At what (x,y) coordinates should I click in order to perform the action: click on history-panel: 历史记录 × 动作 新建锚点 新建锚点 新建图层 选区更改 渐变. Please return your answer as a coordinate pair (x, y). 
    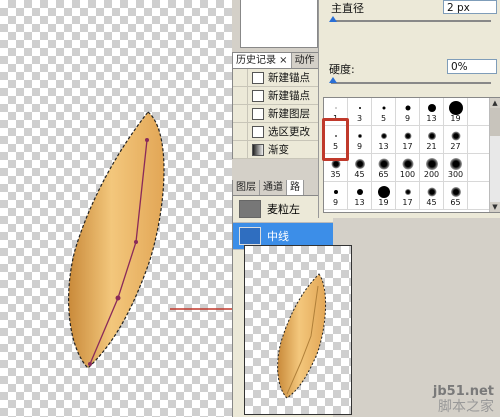
    Looking at the image, I should click on (276, 105).